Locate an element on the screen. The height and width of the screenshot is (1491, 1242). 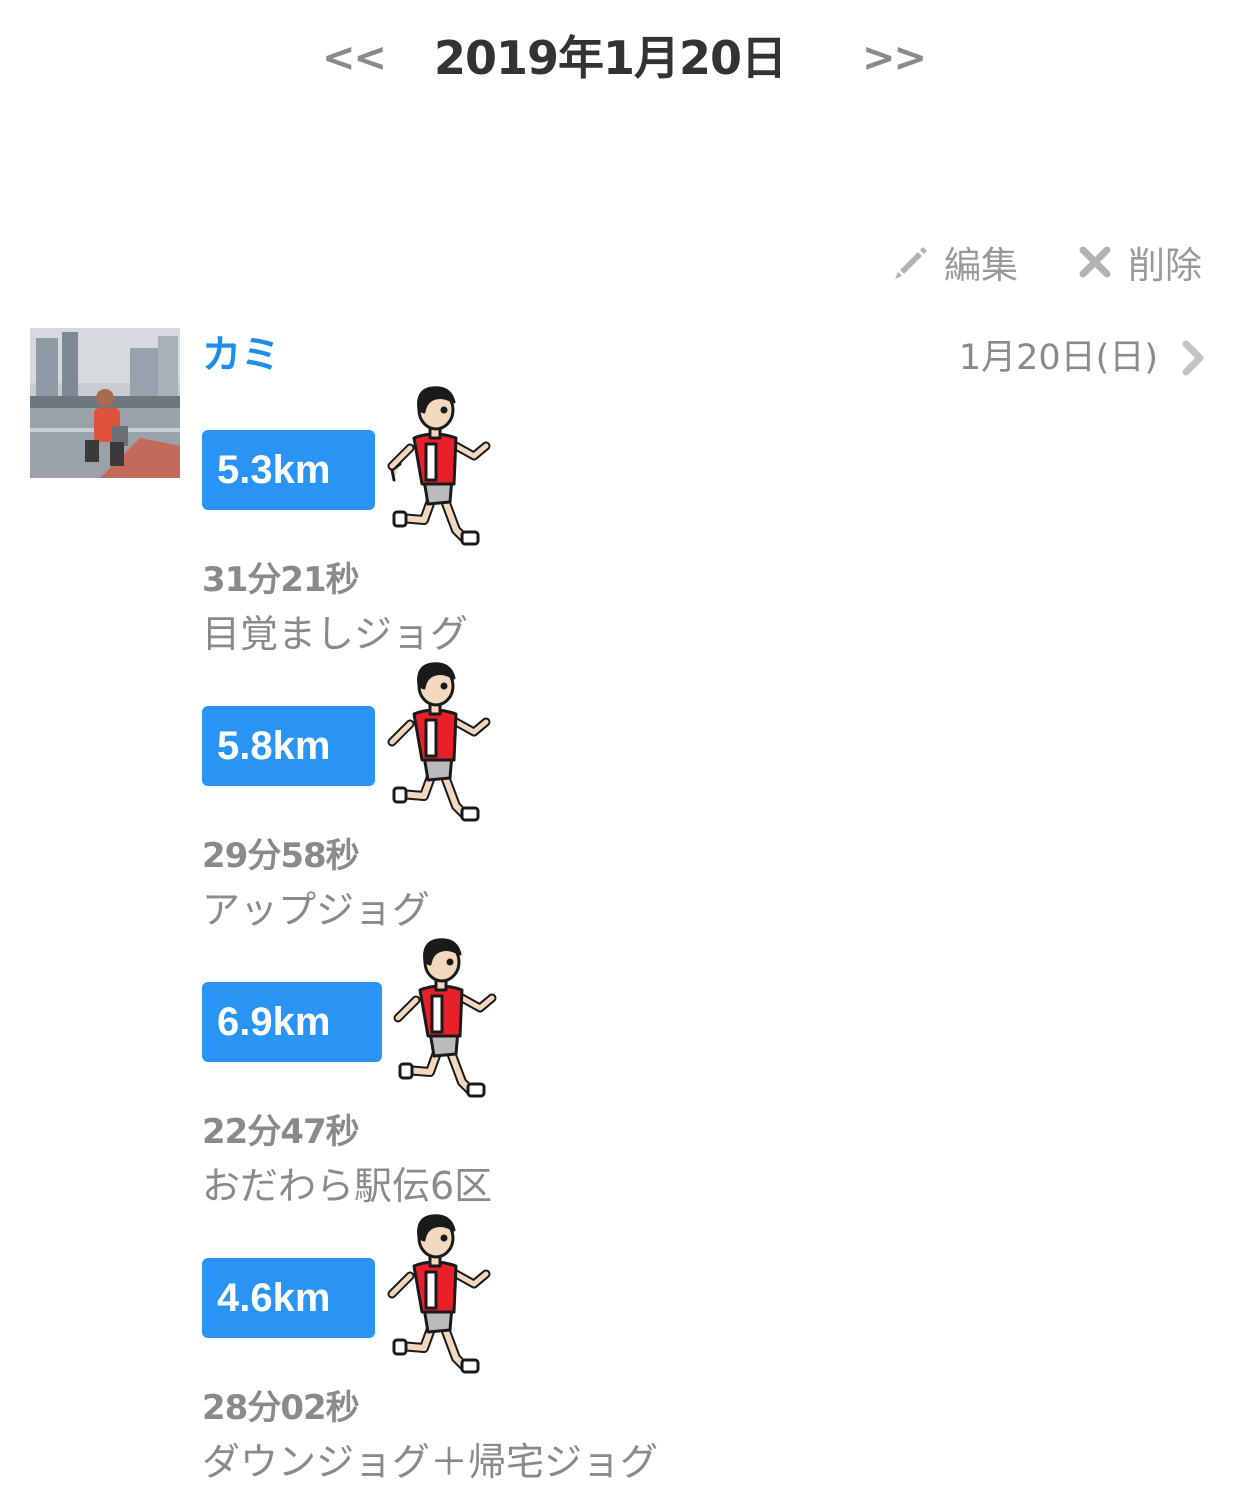
run-entry: 4.6km 28分02秒 ダウンジョグ＋帰宅ジョグ is located at coordinates (502, 1321).